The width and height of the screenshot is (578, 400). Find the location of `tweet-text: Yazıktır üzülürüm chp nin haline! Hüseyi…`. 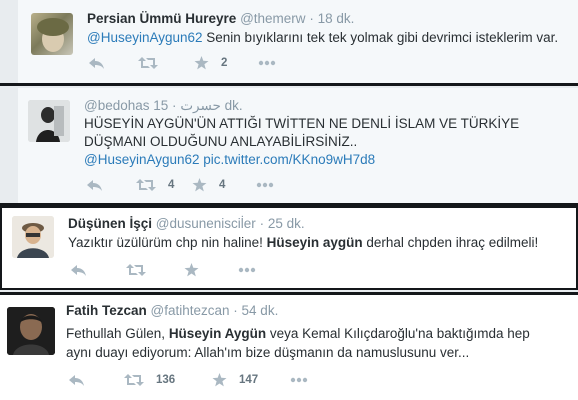

tweet-text: Yazıktır üzülürüm chp nin haline! Hüseyi… is located at coordinates (303, 242).